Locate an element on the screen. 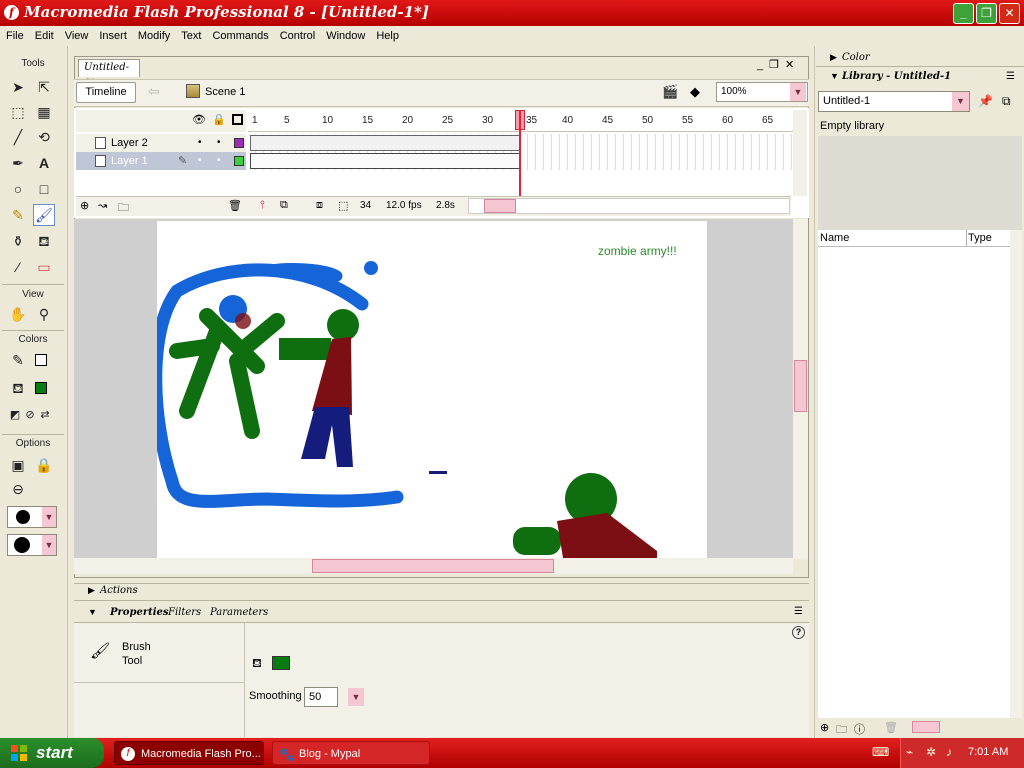  gradient-transform-tool-icon: ▦ is located at coordinates (44, 112).